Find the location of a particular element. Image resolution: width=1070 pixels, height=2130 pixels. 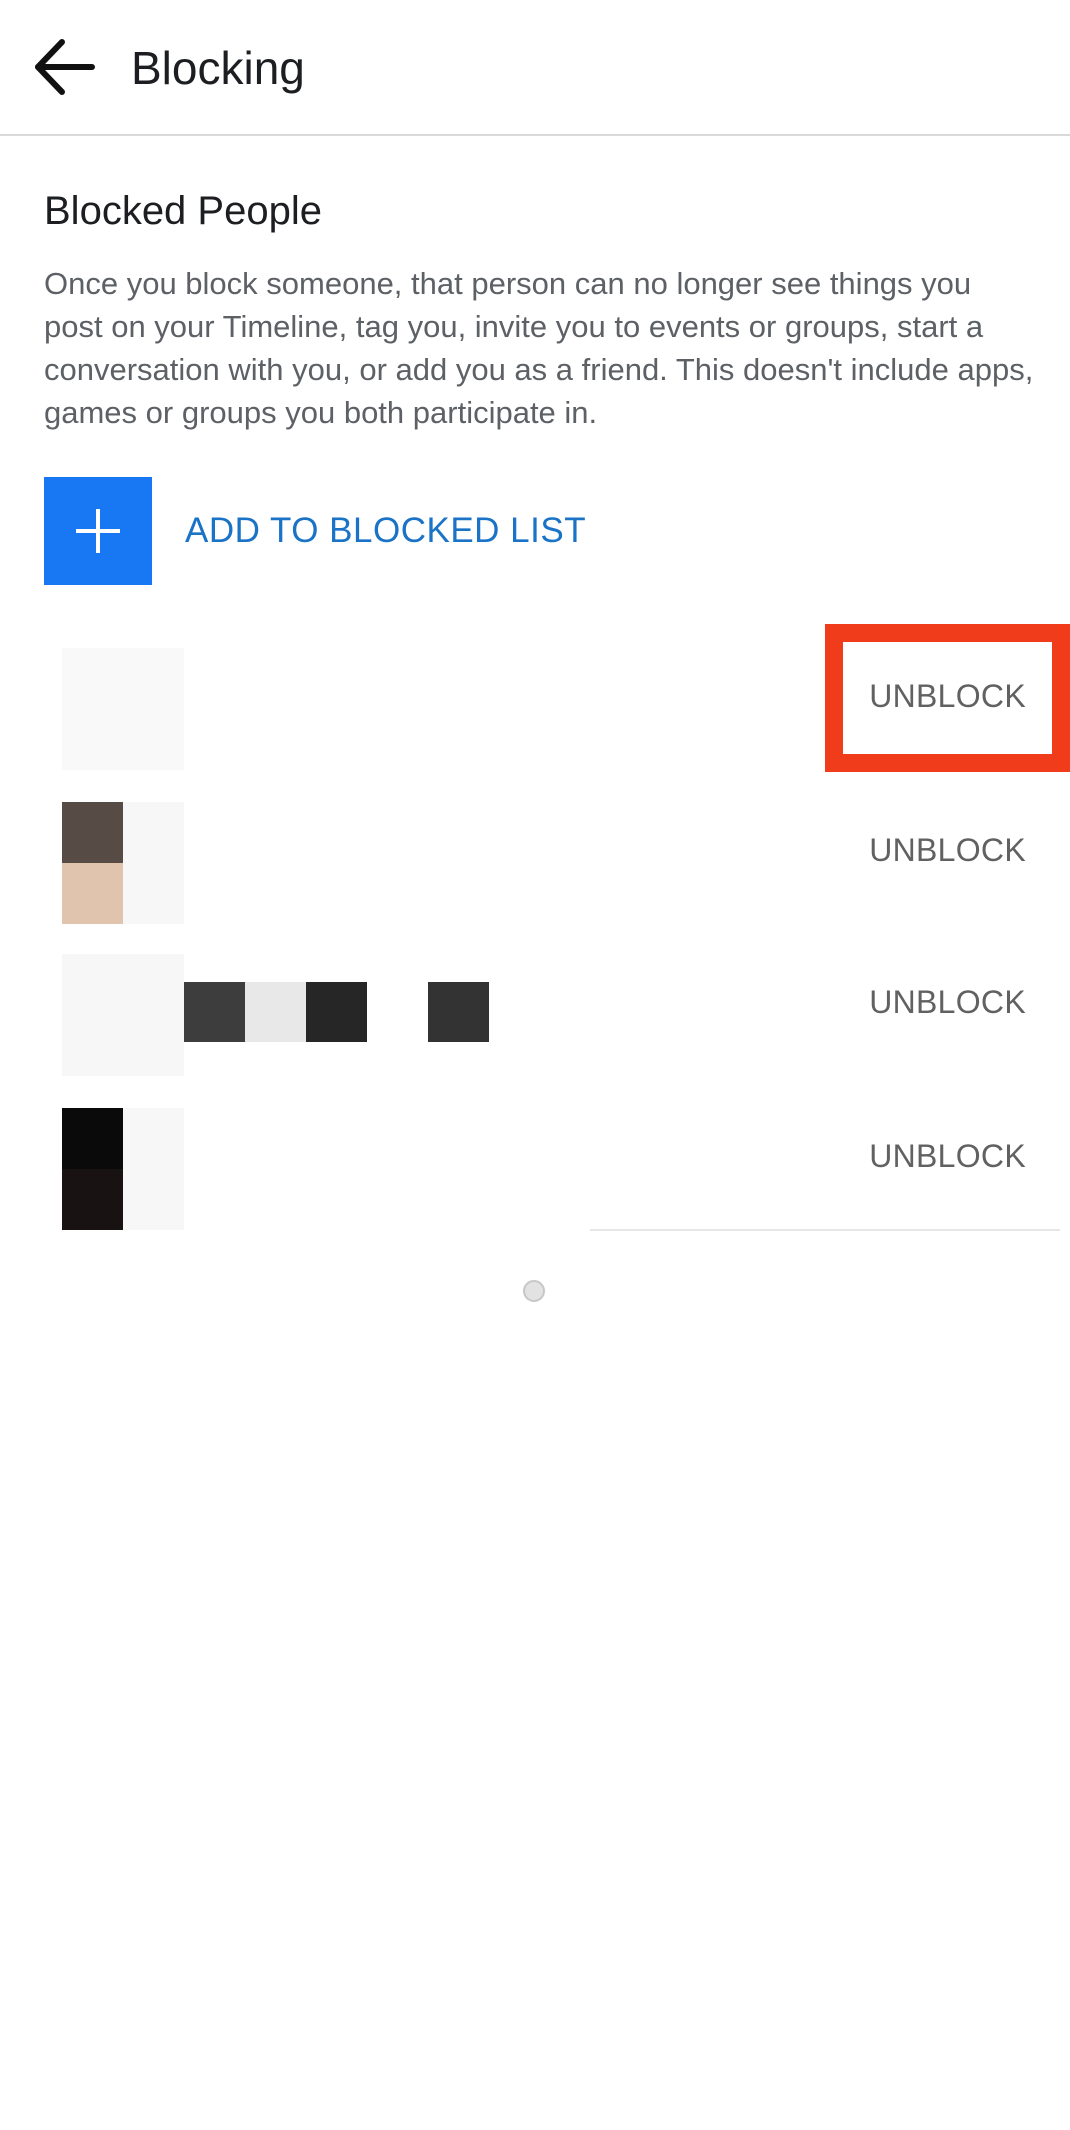

unblock-highlight-box is located at coordinates (947, 698).